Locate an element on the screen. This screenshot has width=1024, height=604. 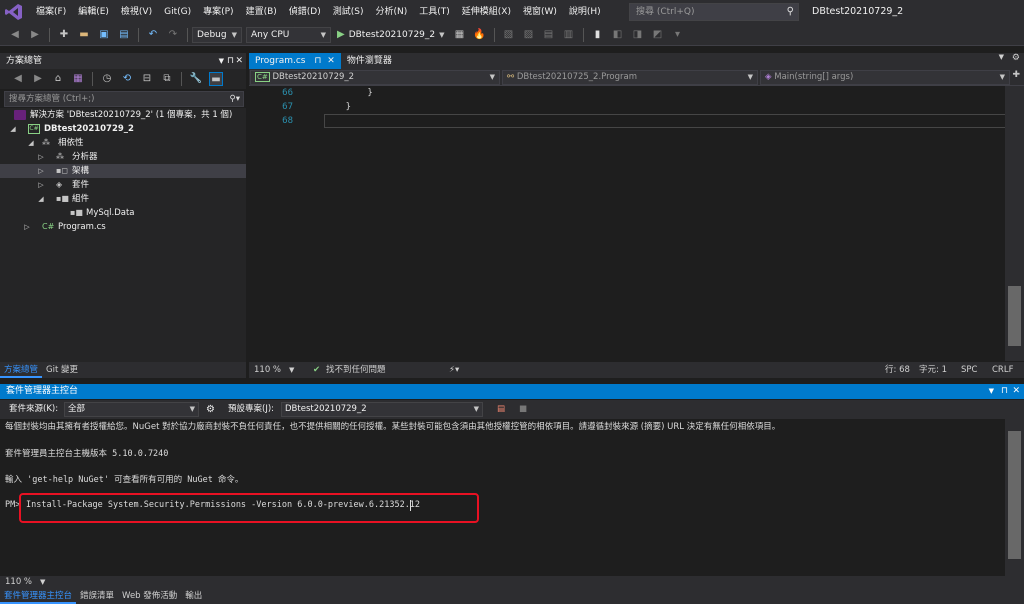
tab-object-browser: 物件瀏覽器 is located at coordinates (369, 61).